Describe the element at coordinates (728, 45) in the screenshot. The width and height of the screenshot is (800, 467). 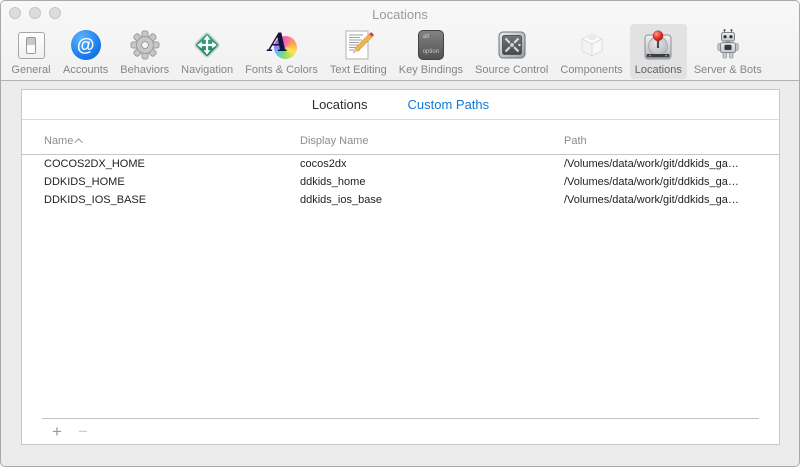
I see `server-bots-icon` at that location.